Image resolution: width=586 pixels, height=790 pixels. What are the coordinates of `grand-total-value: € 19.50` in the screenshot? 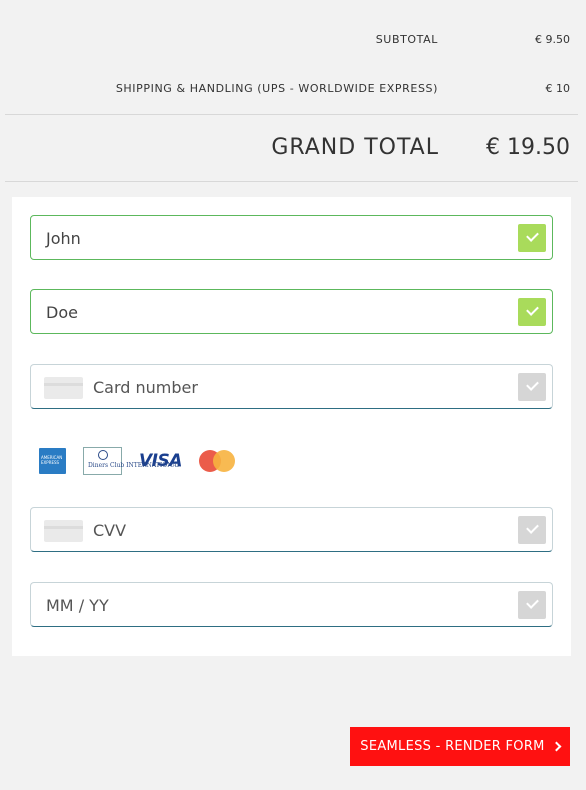 It's located at (528, 147).